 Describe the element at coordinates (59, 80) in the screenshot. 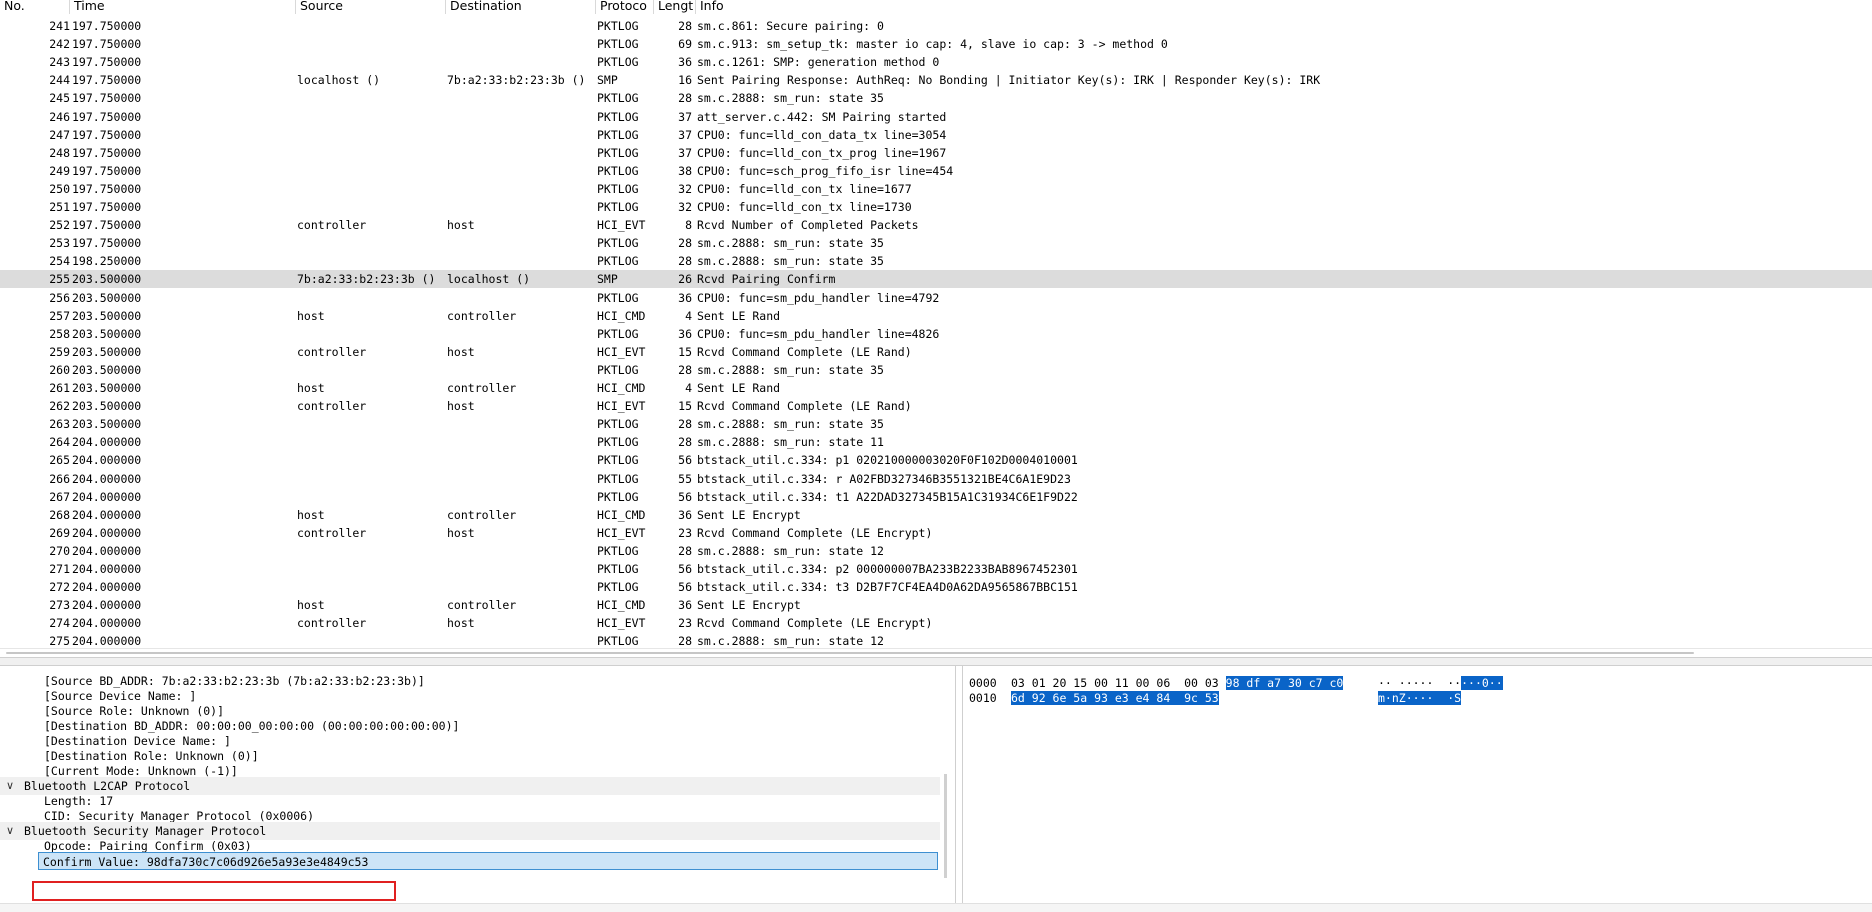

I see `cell-no: 244` at that location.